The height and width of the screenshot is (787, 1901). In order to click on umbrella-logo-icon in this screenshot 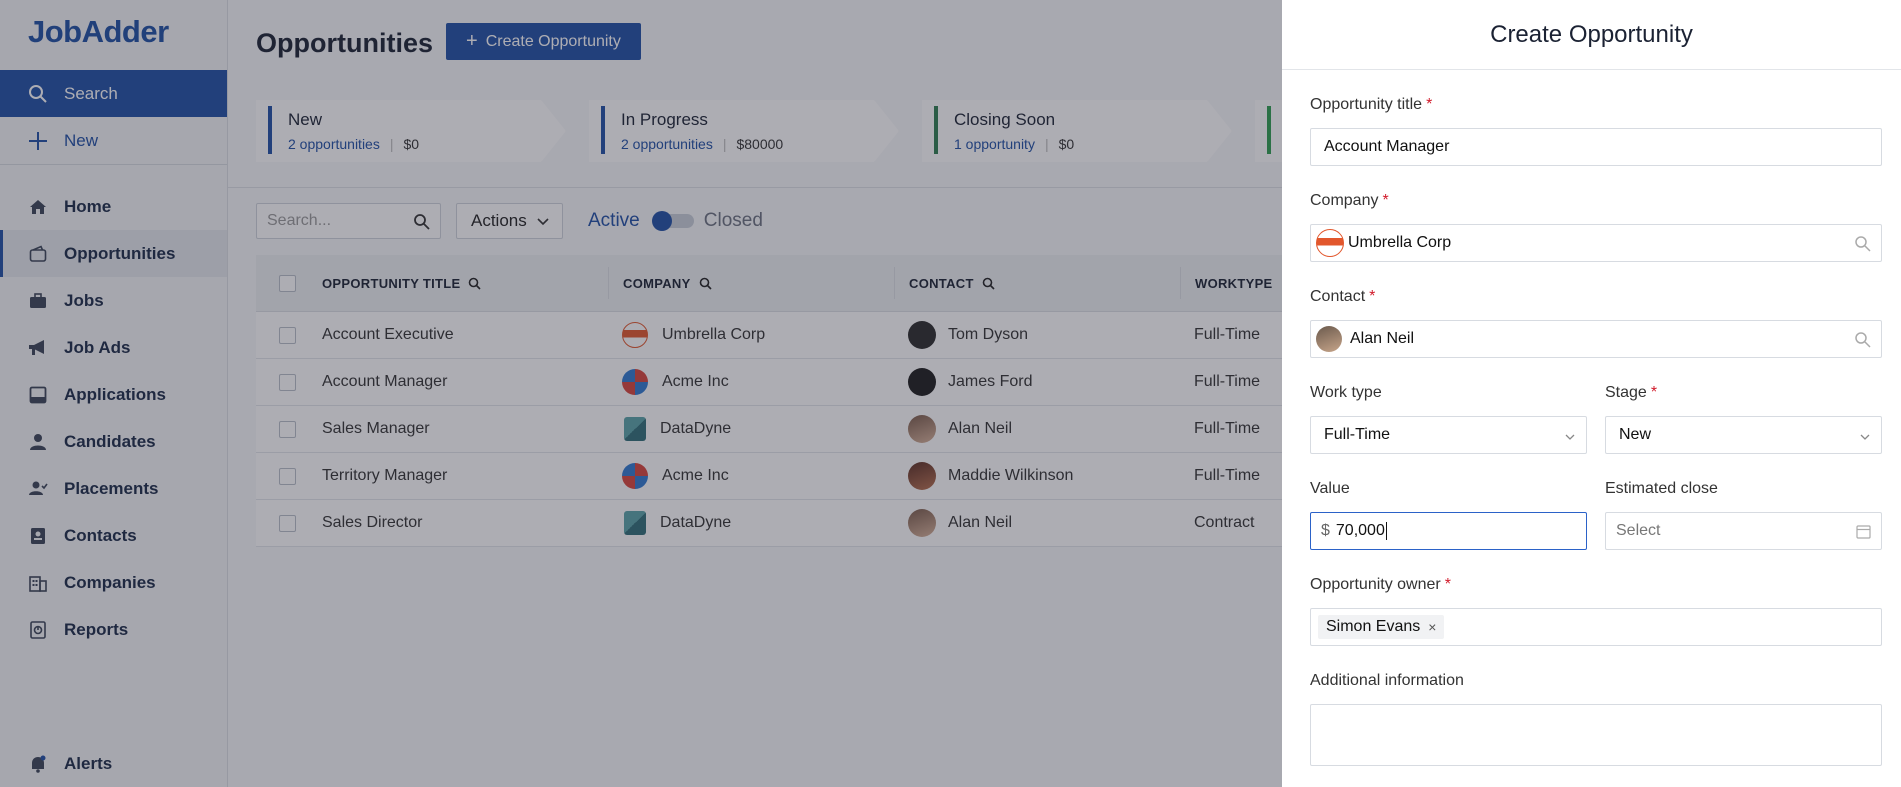, I will do `click(1330, 243)`.